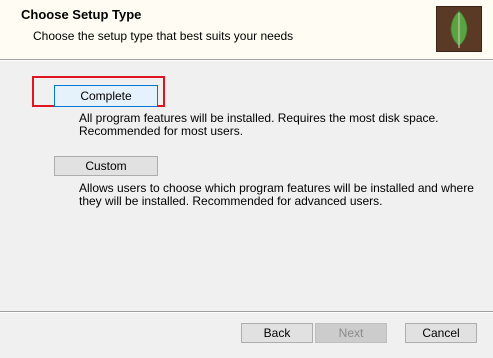  I want to click on back-button: Back, so click(277, 333).